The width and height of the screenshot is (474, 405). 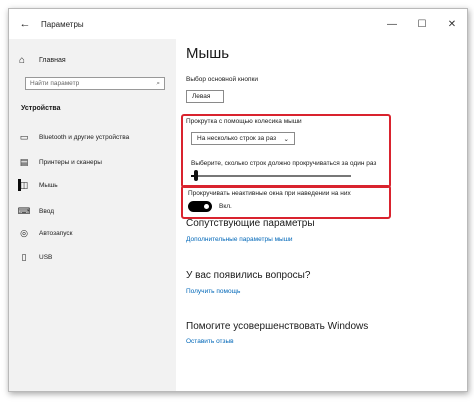 I want to click on primary-button-label: Выбор основной кнопки, so click(x=222, y=79).